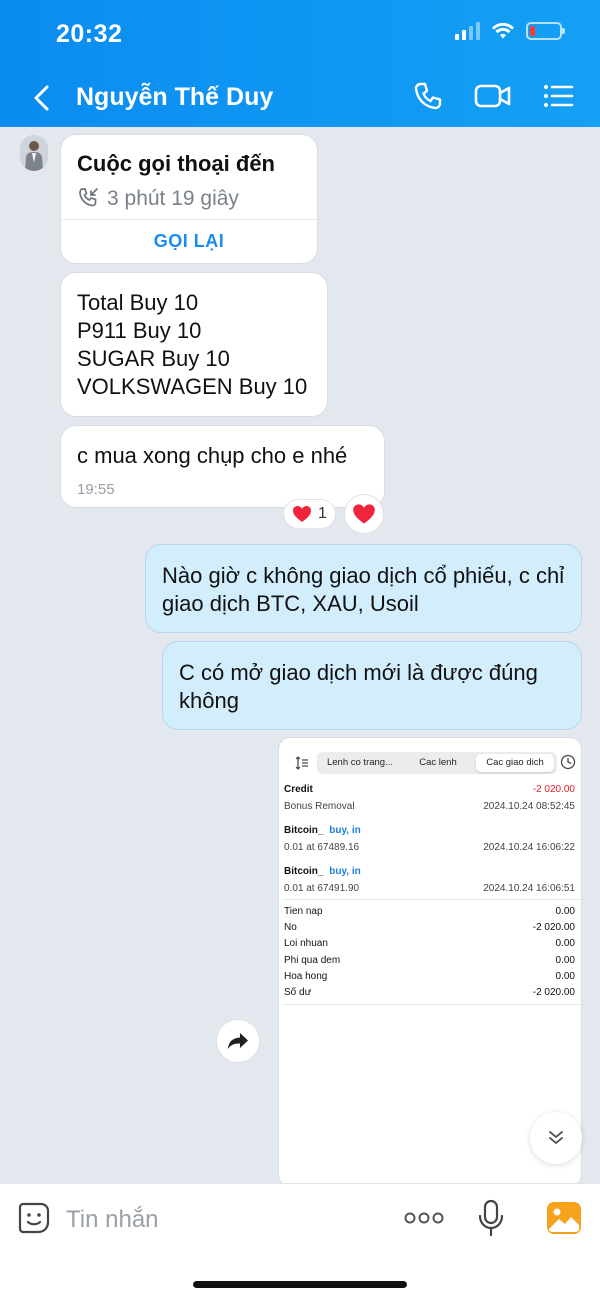 Image resolution: width=600 pixels, height=1298 pixels. I want to click on summary-label: Loi nhuan, so click(306, 943).